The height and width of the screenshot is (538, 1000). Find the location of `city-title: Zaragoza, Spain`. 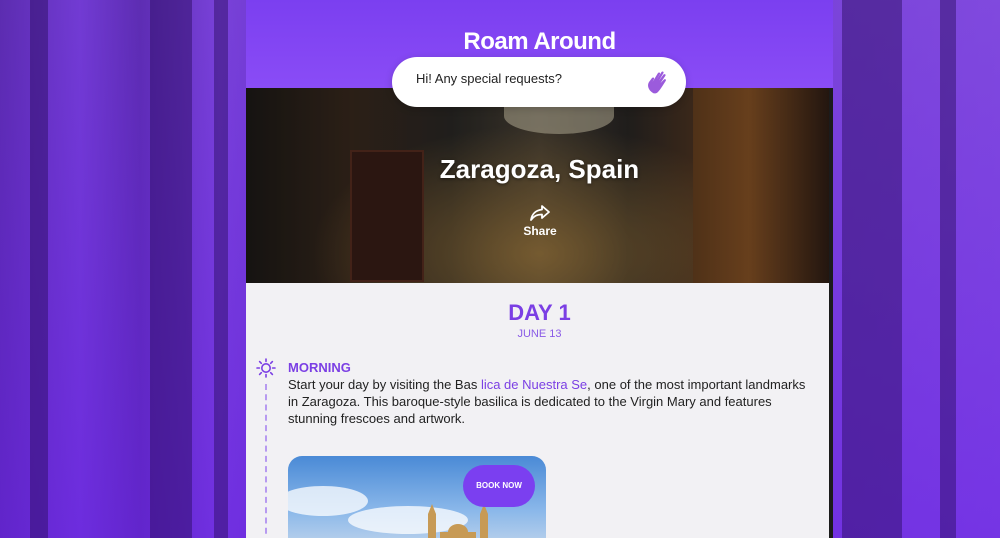

city-title: Zaragoza, Spain is located at coordinates (539, 169).